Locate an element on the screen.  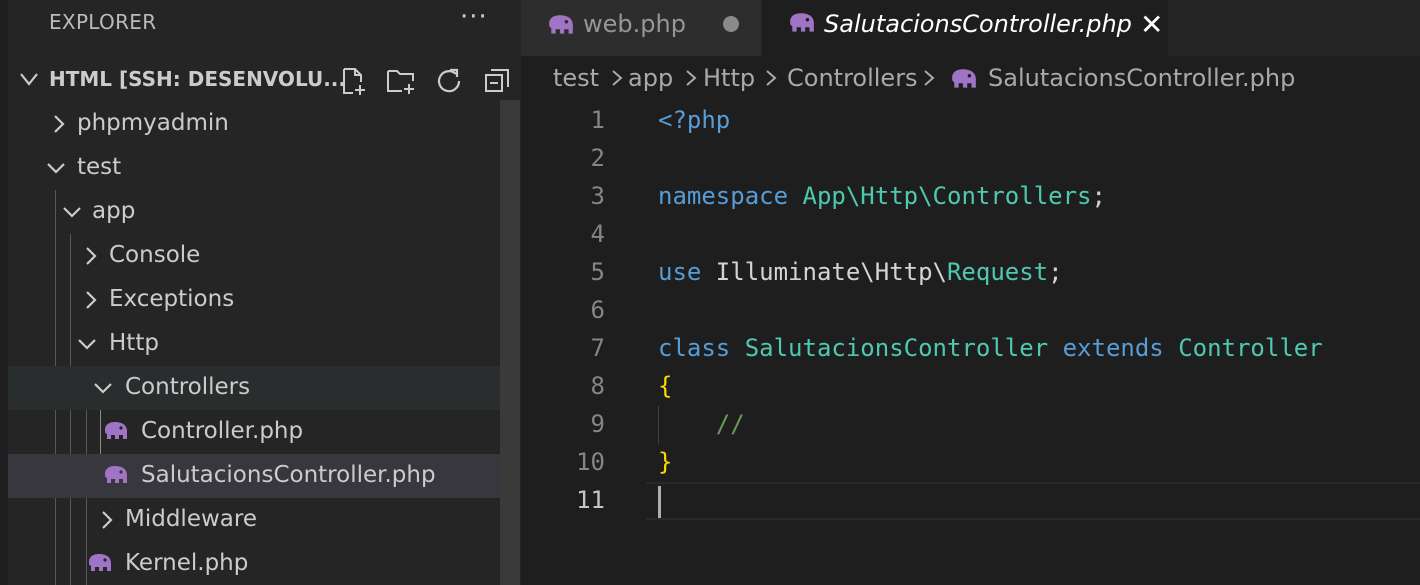
code-token: Illuminate\Http\ is located at coordinates (831, 272).